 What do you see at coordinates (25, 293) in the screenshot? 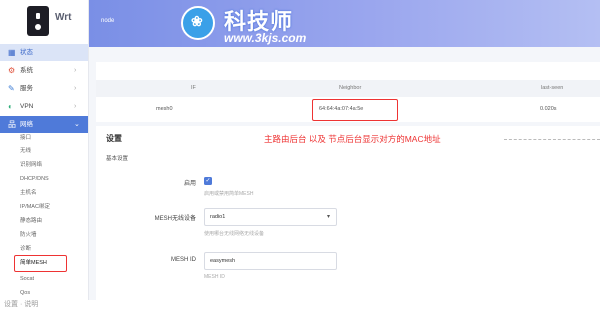
I see `sidebar-sub-qos: Qos` at bounding box center [25, 293].